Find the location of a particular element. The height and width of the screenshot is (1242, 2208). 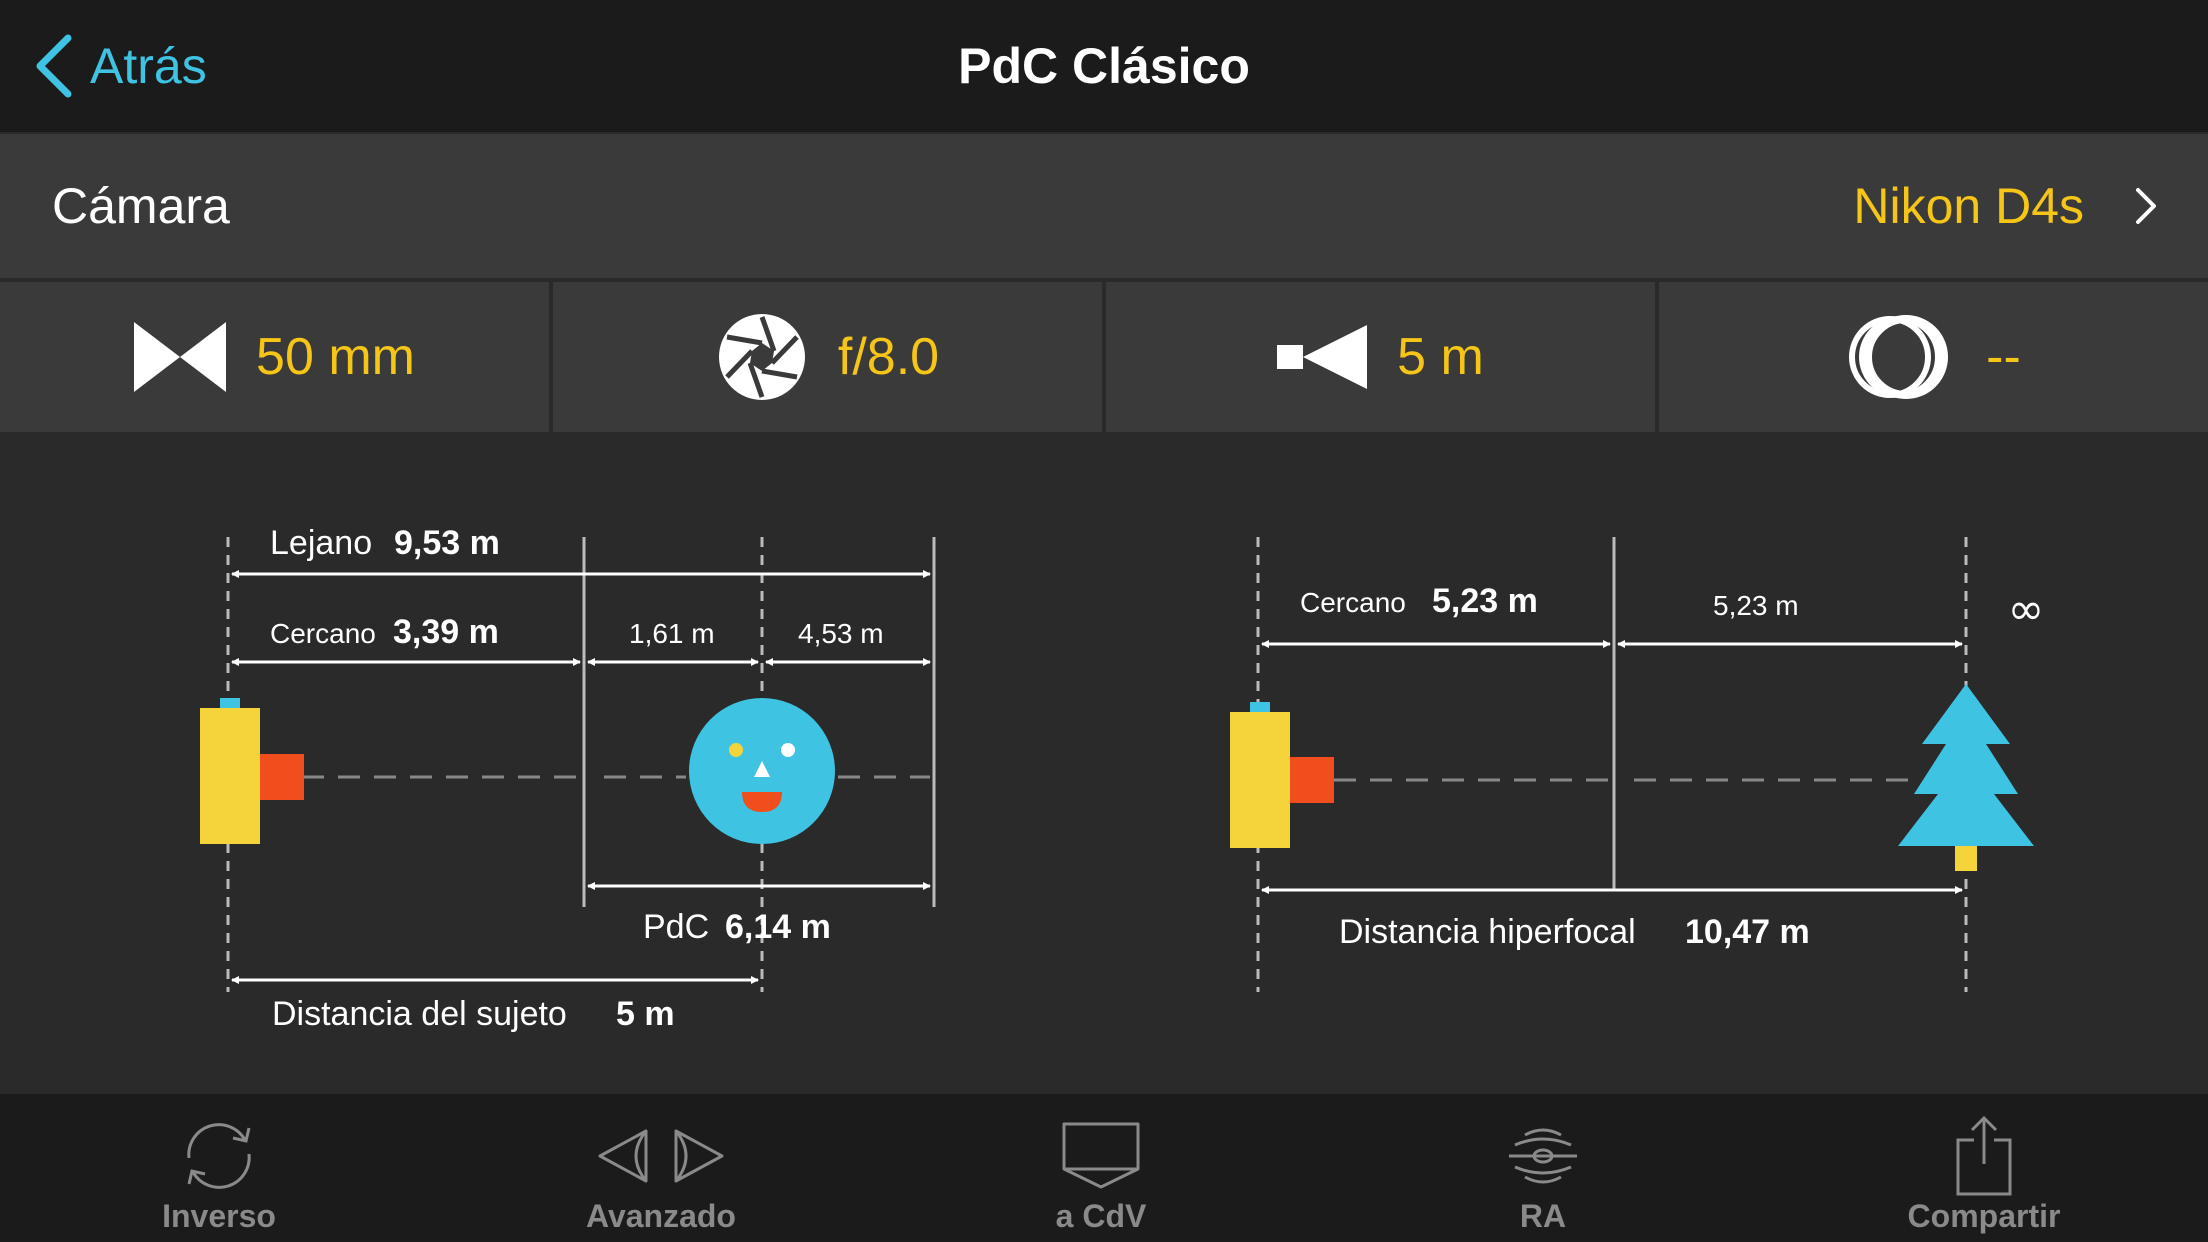

camera-label: Cámara is located at coordinates (141, 206).